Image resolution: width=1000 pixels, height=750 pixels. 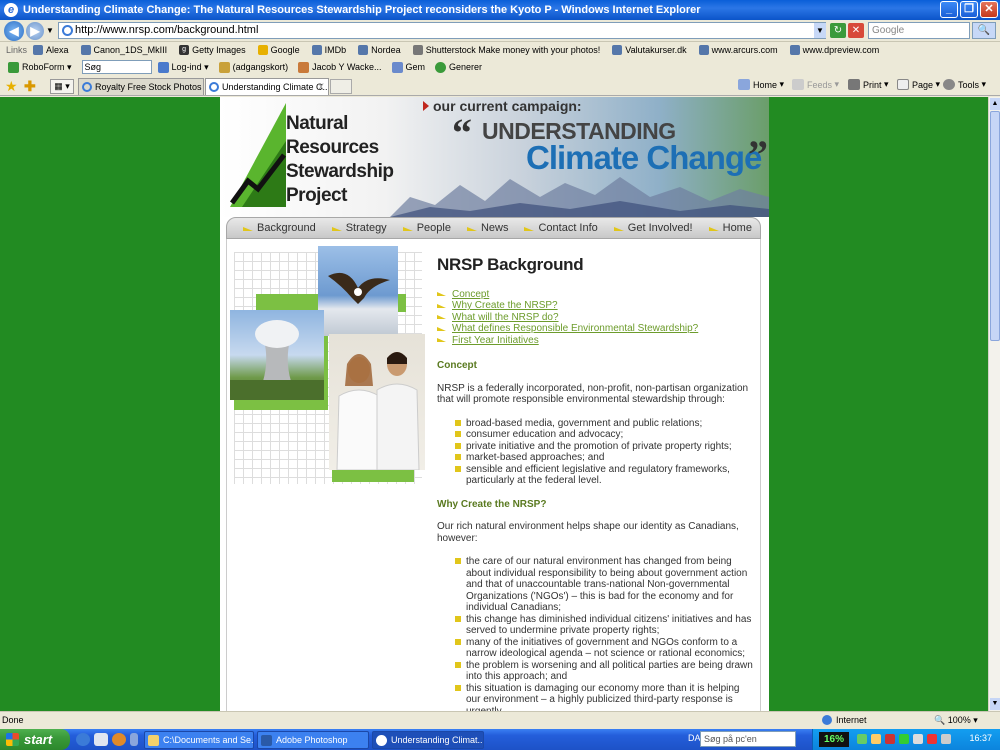 What do you see at coordinates (341, 86) in the screenshot?
I see `new-tab-button` at bounding box center [341, 86].